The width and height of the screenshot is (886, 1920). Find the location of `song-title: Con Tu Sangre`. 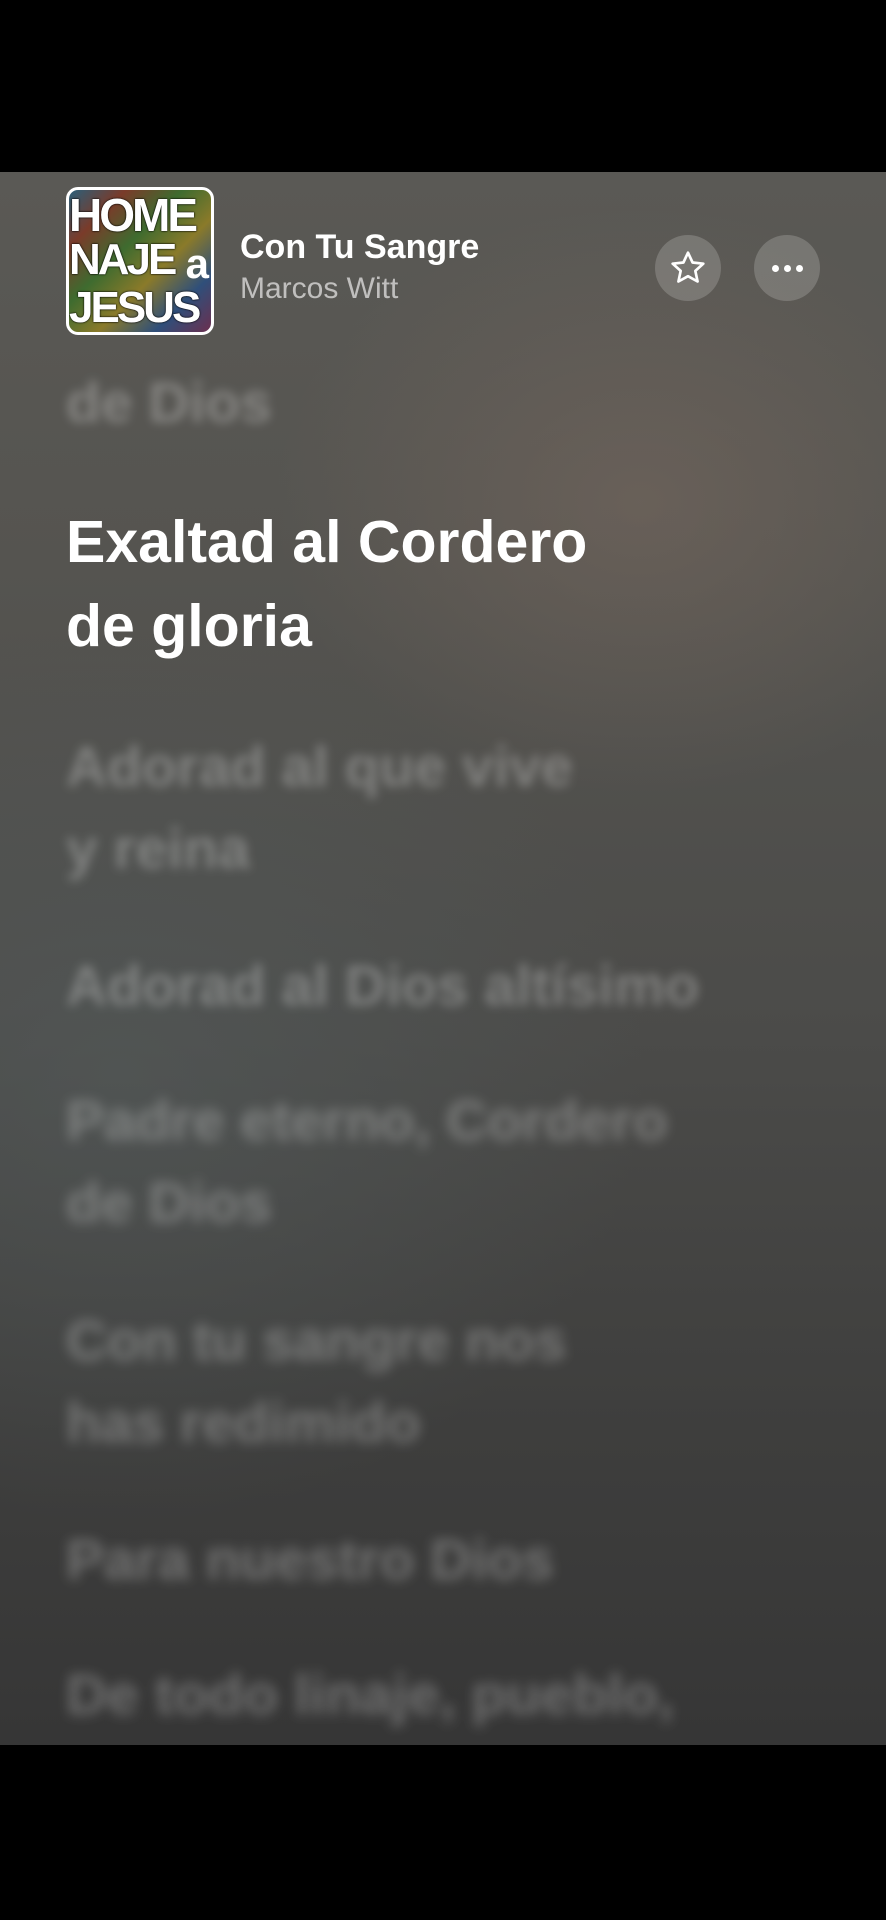

song-title: Con Tu Sangre is located at coordinates (359, 247).